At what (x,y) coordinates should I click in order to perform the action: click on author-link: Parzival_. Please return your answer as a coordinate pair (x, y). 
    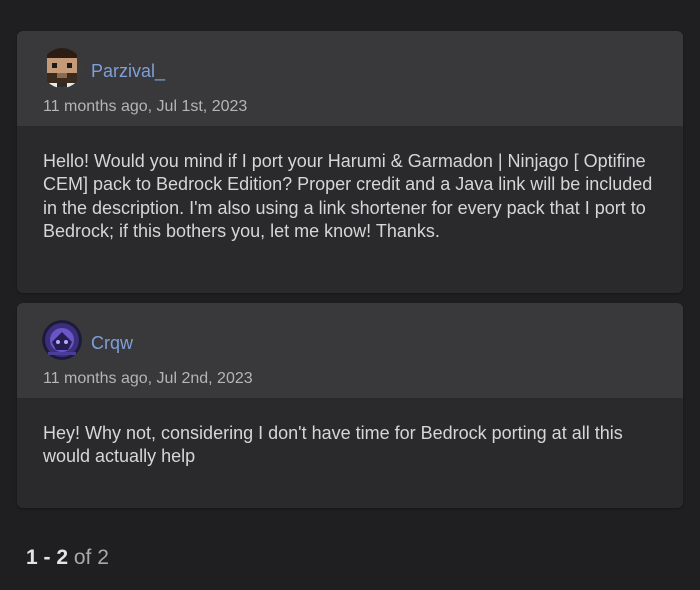
    Looking at the image, I should click on (128, 71).